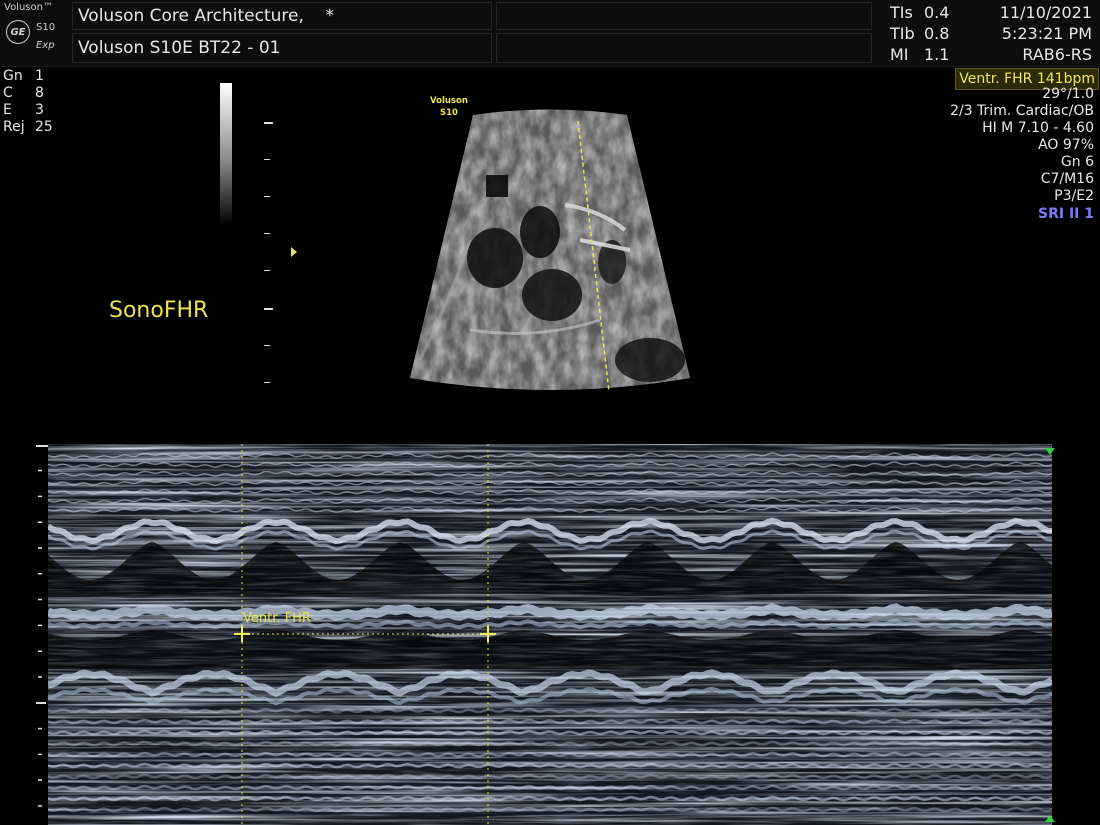  I want to click on mmode-scale-top-tick, so click(42, 446).